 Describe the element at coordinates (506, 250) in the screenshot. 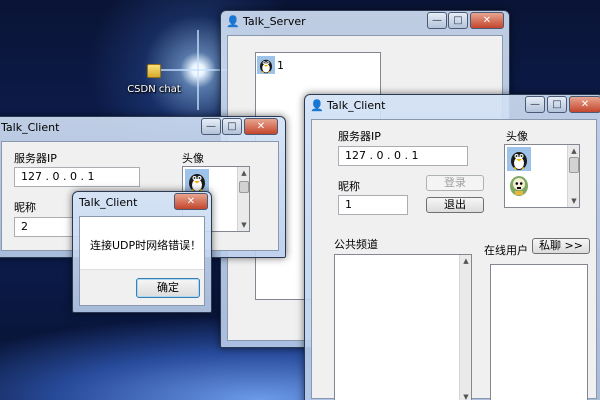

I see `online-users-label: 在线用户` at that location.